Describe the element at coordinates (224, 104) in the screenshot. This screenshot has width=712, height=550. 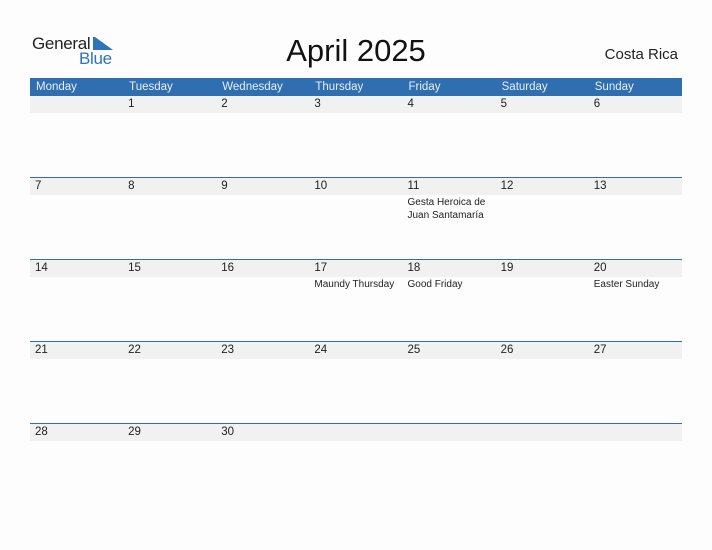
I see `day-number: 2` at that location.